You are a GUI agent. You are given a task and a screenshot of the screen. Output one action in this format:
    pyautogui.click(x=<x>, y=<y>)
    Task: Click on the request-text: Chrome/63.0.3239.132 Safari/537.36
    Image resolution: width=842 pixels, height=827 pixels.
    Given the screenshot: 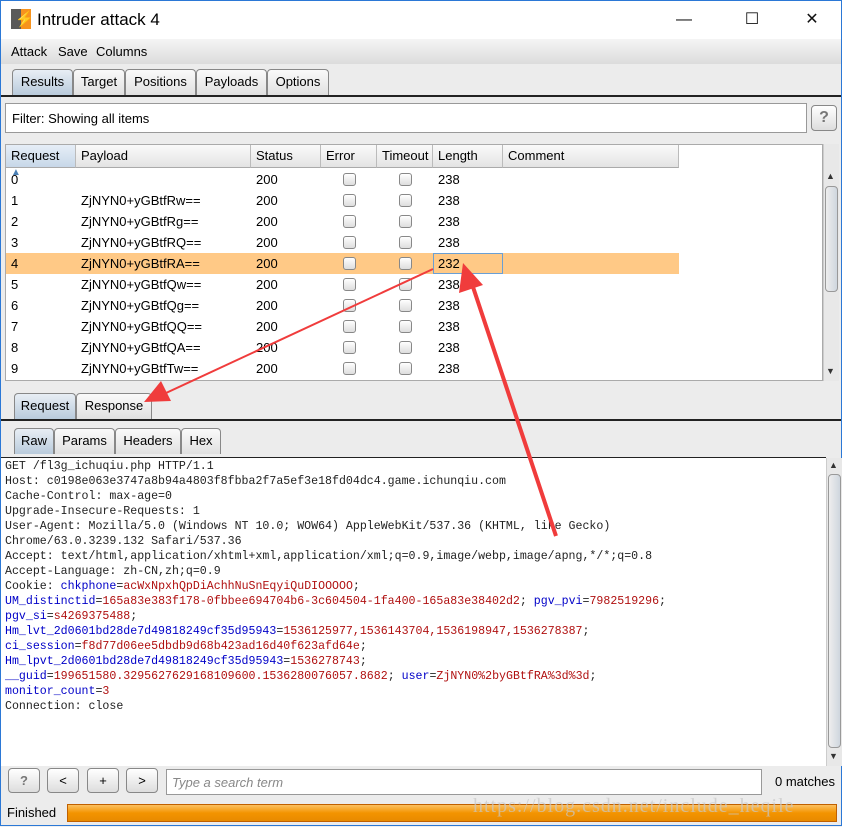 What is the action you would take?
    pyautogui.click(x=123, y=541)
    